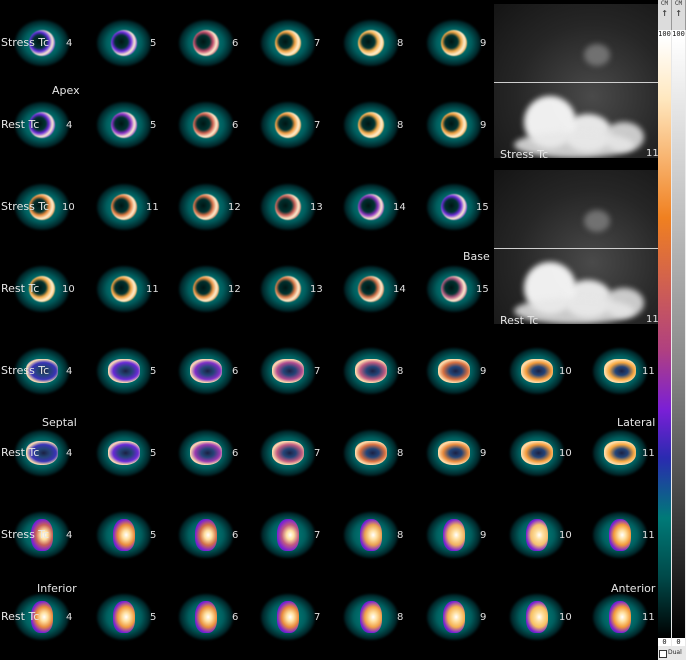 The height and width of the screenshot is (660, 686). I want to click on dual-checkbox, so click(663, 654).